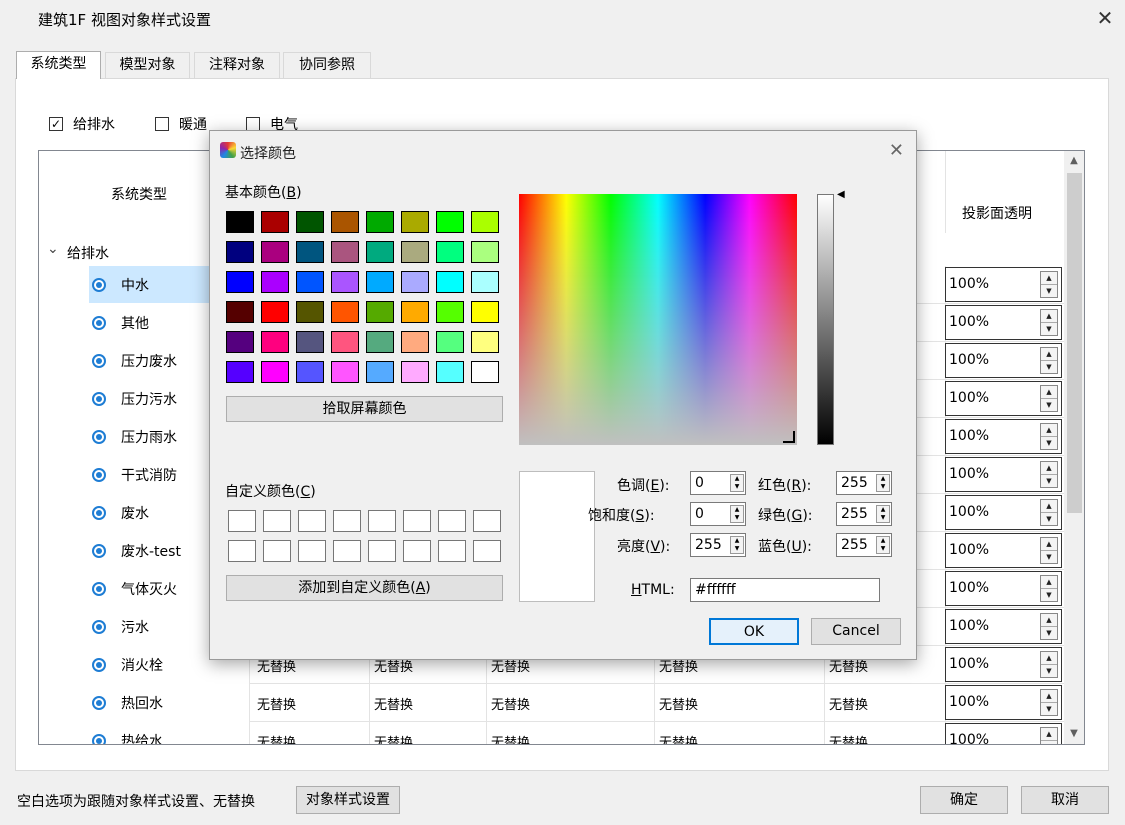  Describe the element at coordinates (964, 800) in the screenshot. I see `ok-button: 确定` at that location.